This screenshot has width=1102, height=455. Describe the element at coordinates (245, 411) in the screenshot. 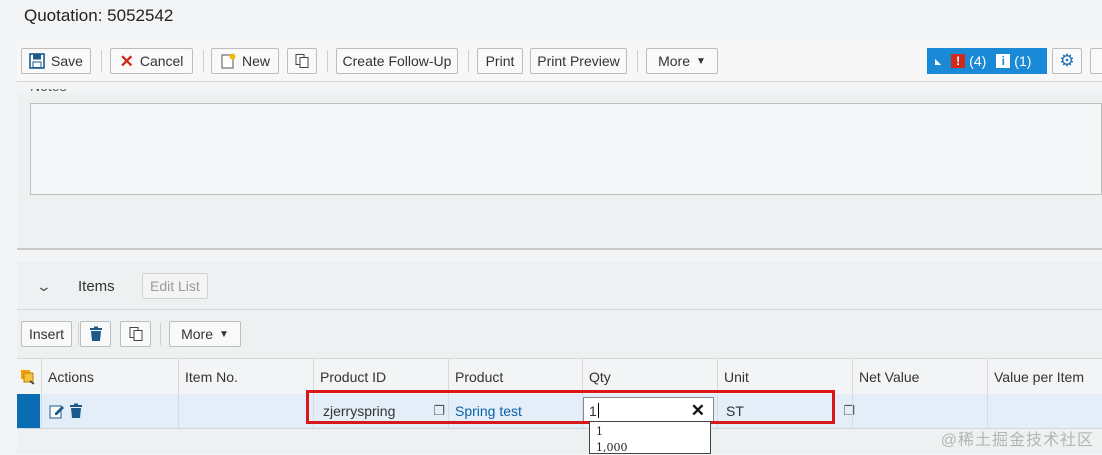

I see `item-no-cell` at that location.